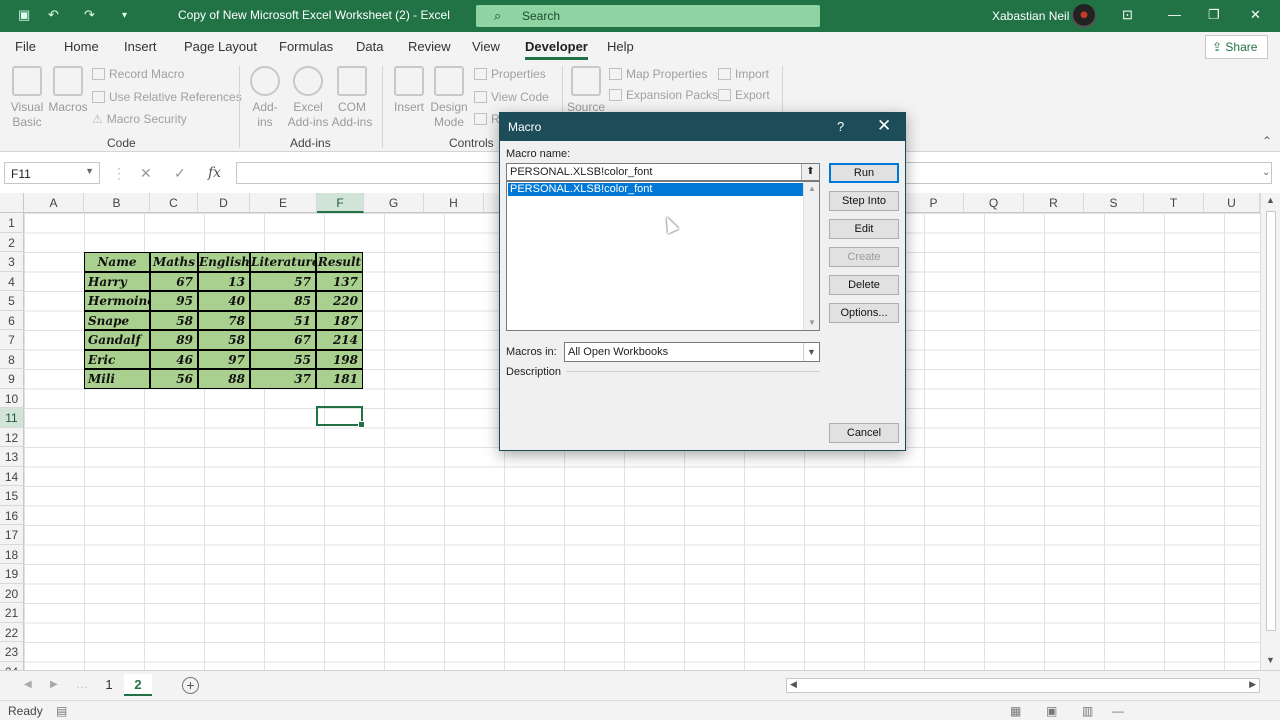  What do you see at coordinates (1174, 14) in the screenshot?
I see `minimize-icon: —` at bounding box center [1174, 14].